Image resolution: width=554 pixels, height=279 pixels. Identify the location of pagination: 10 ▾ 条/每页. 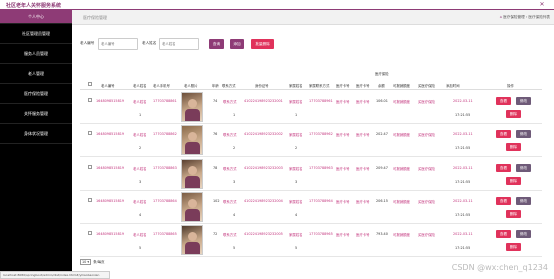
(92, 262).